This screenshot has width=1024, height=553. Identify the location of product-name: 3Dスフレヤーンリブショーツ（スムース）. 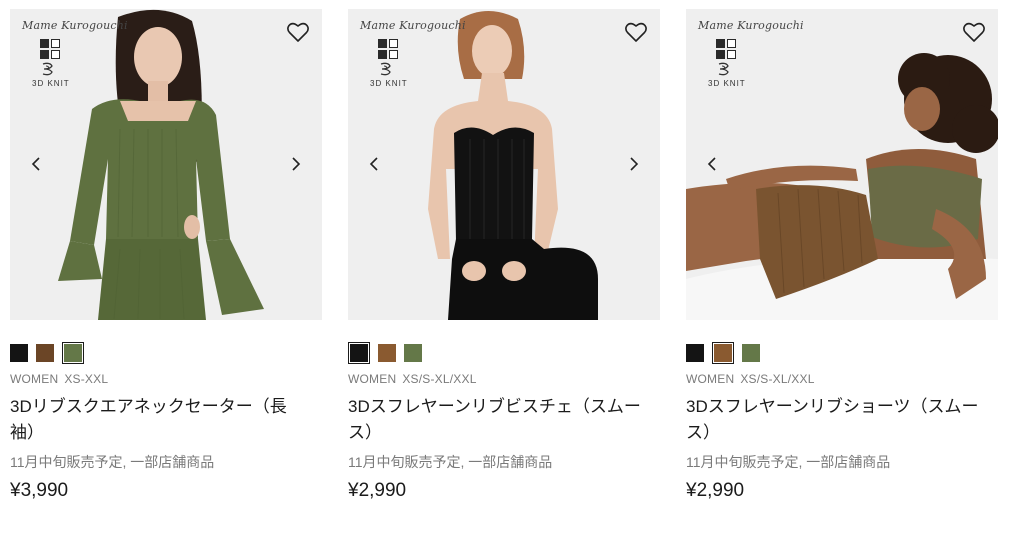
(836, 420).